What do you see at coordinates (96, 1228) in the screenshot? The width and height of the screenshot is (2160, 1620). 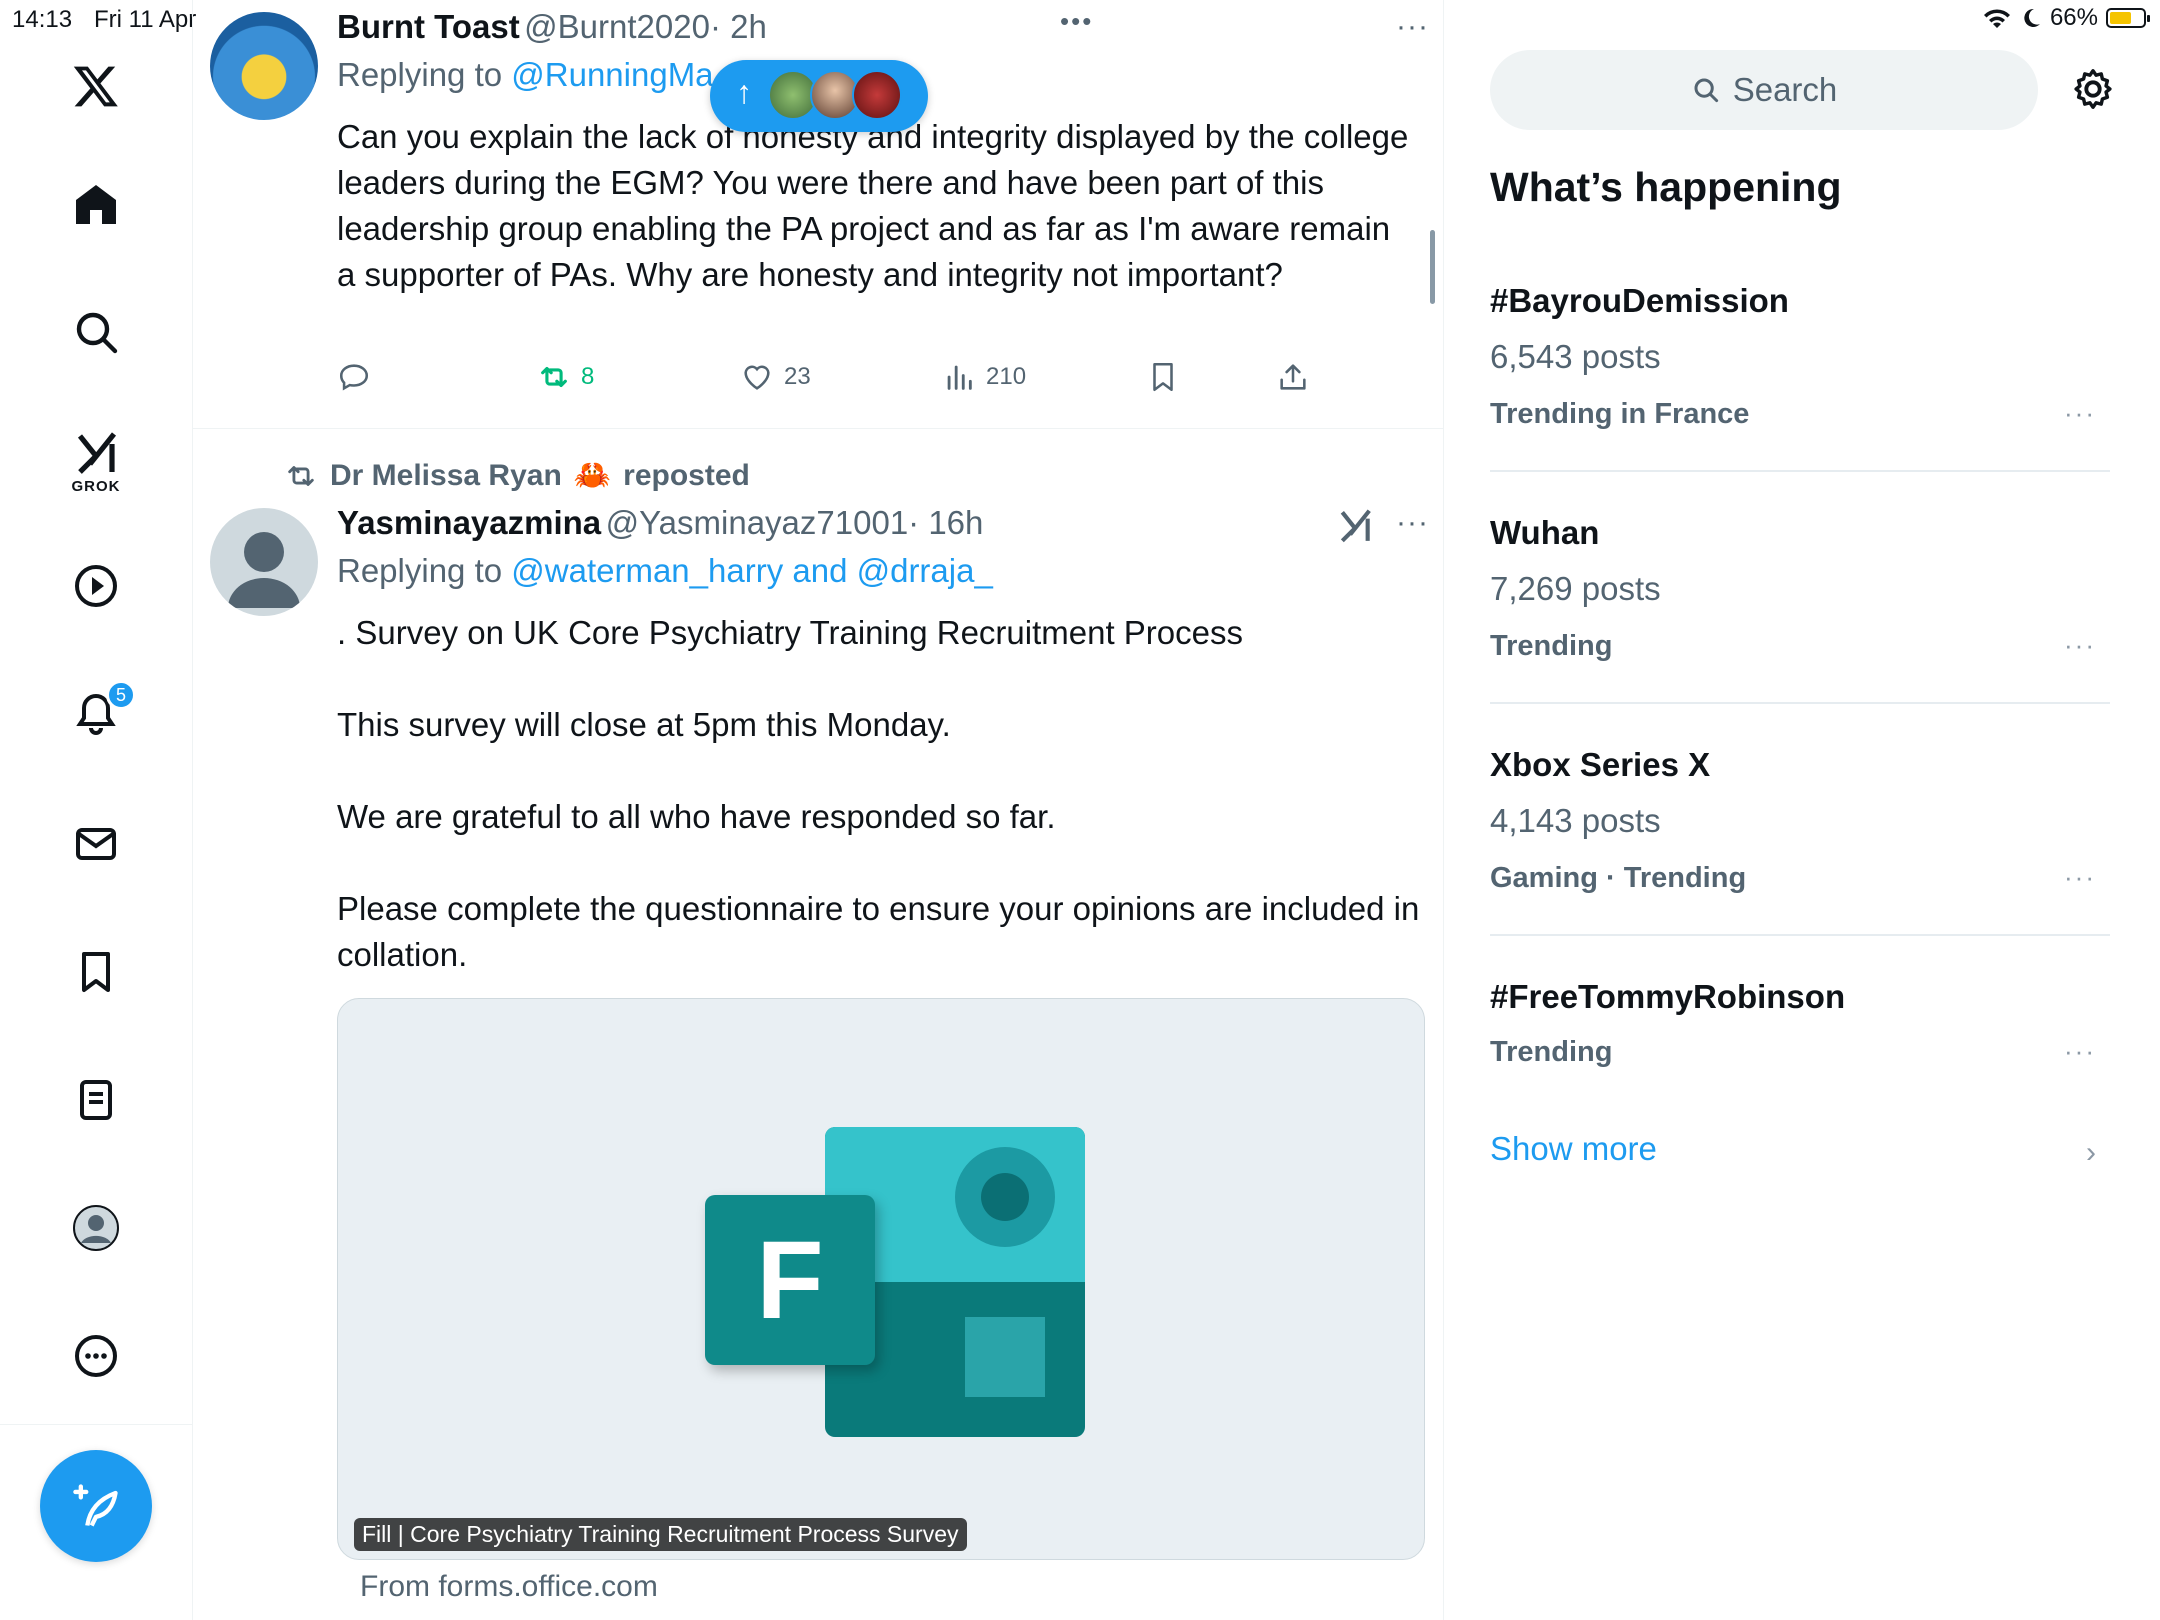 I see `profile-avatar-icon` at bounding box center [96, 1228].